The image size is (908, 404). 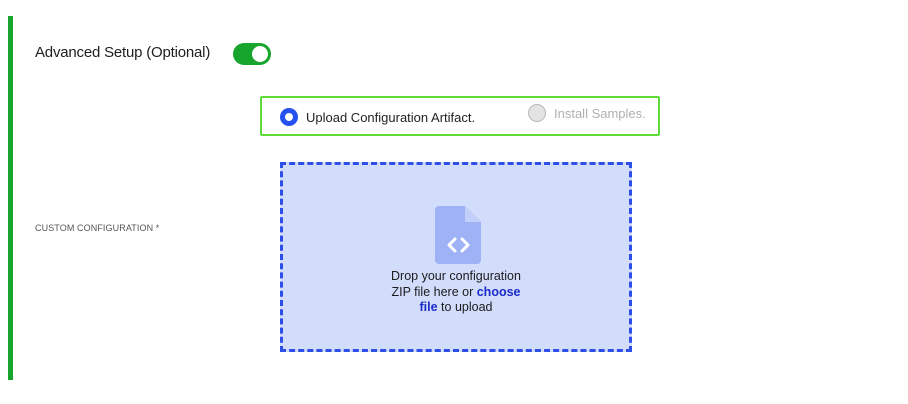 I want to click on advanced-setup-toggle, so click(x=252, y=54).